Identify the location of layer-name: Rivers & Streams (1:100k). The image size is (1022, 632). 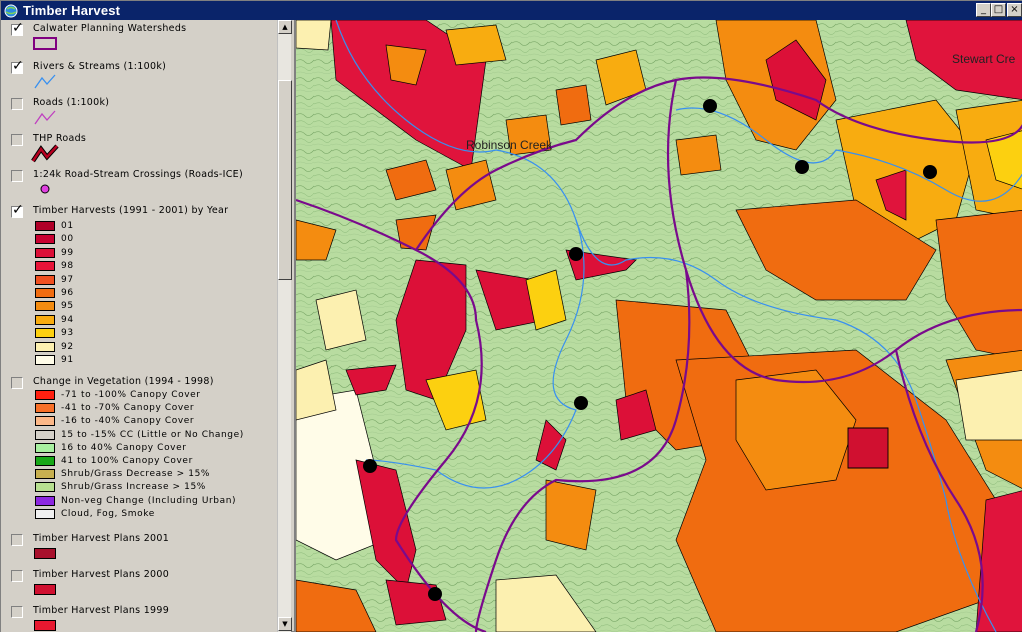
(100, 66).